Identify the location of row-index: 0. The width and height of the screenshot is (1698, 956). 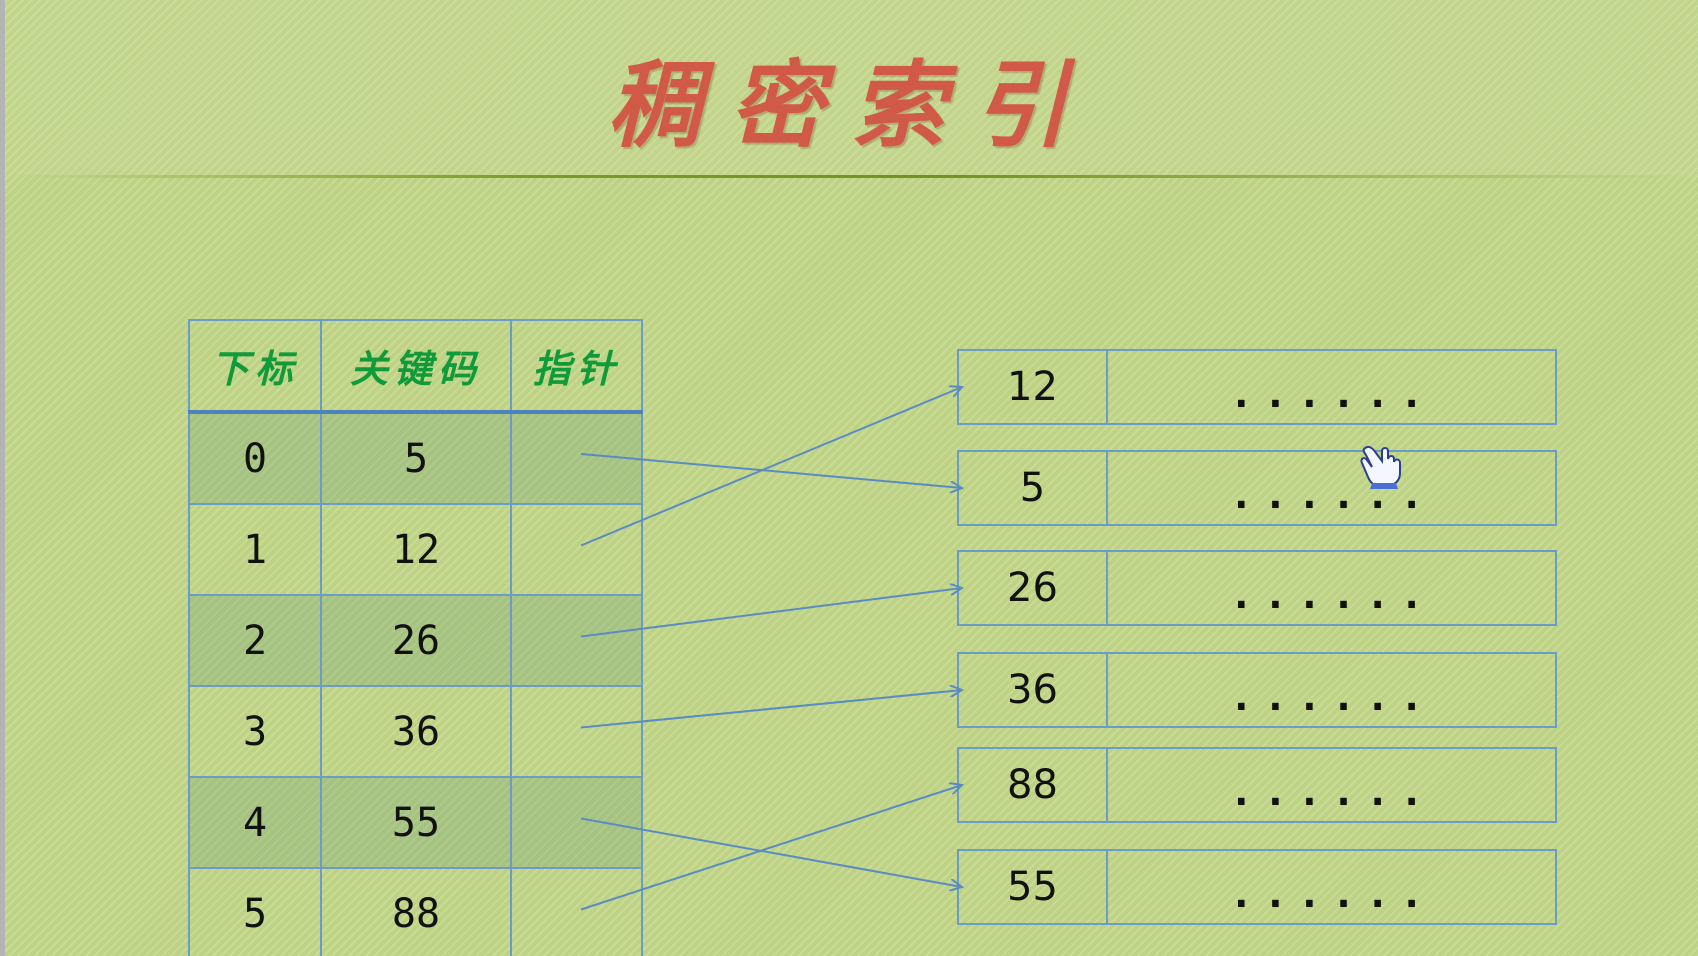
(255, 458).